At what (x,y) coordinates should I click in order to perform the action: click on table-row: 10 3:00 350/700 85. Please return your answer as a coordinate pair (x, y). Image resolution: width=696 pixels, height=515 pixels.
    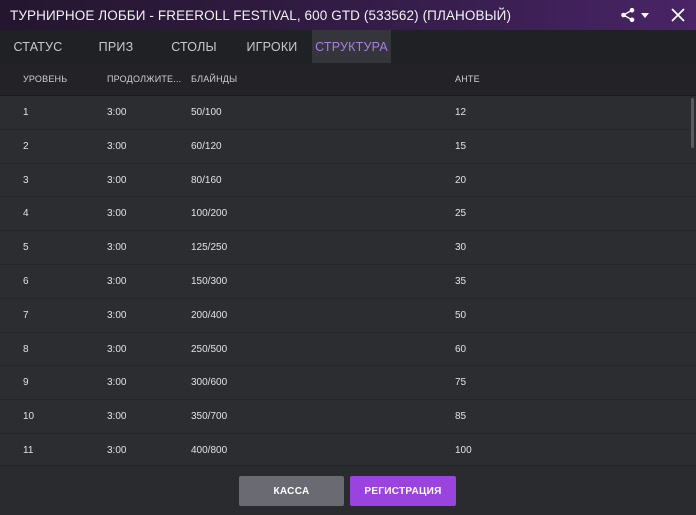
    Looking at the image, I should click on (348, 417).